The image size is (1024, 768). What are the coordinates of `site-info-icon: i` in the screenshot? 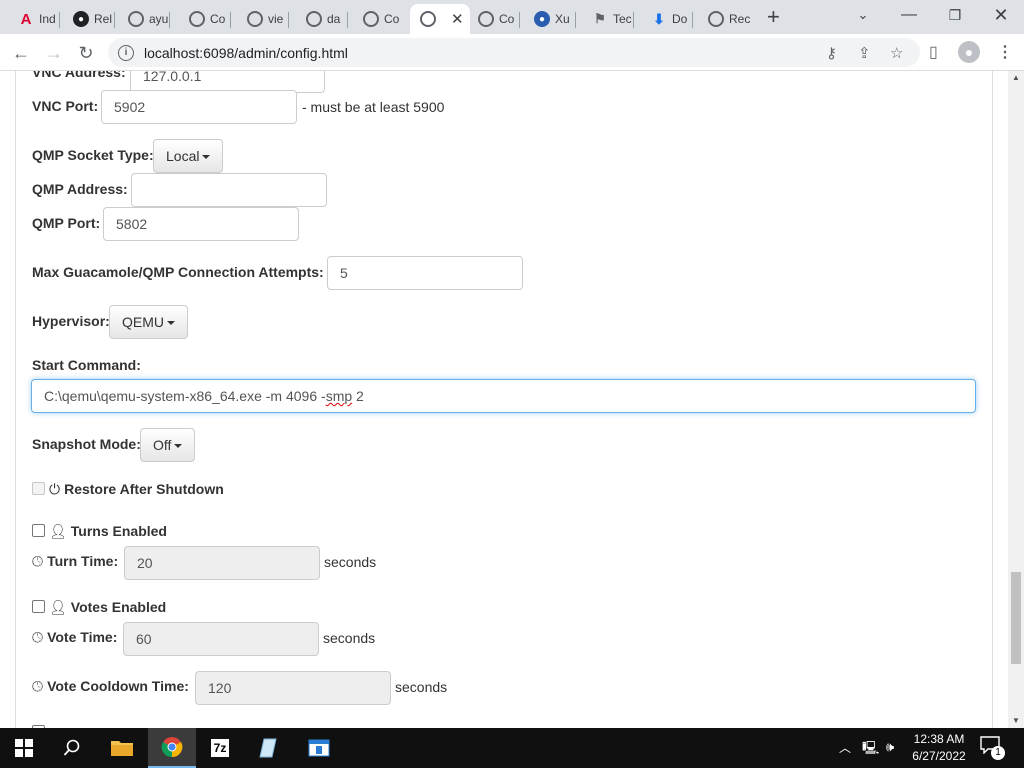 It's located at (126, 52).